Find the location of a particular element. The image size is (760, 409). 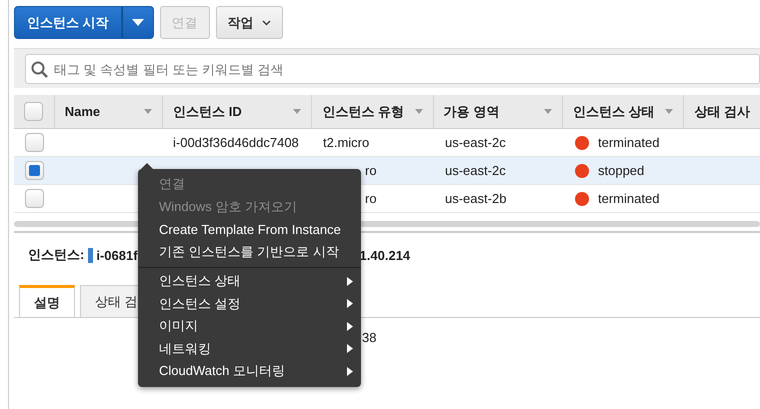

select-all-checkbox is located at coordinates (34, 111).